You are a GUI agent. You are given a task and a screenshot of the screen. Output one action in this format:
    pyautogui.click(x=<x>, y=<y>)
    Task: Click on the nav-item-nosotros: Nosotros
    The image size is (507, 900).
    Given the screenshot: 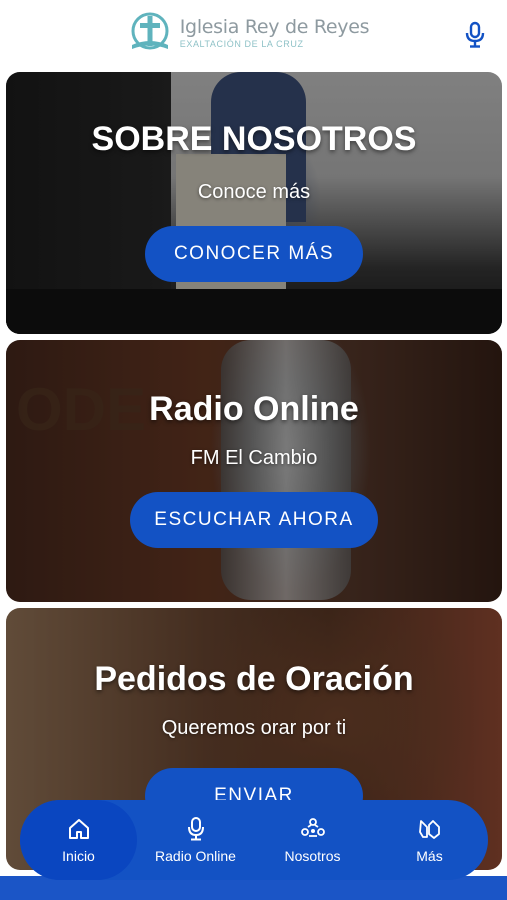 What is the action you would take?
    pyautogui.click(x=312, y=840)
    